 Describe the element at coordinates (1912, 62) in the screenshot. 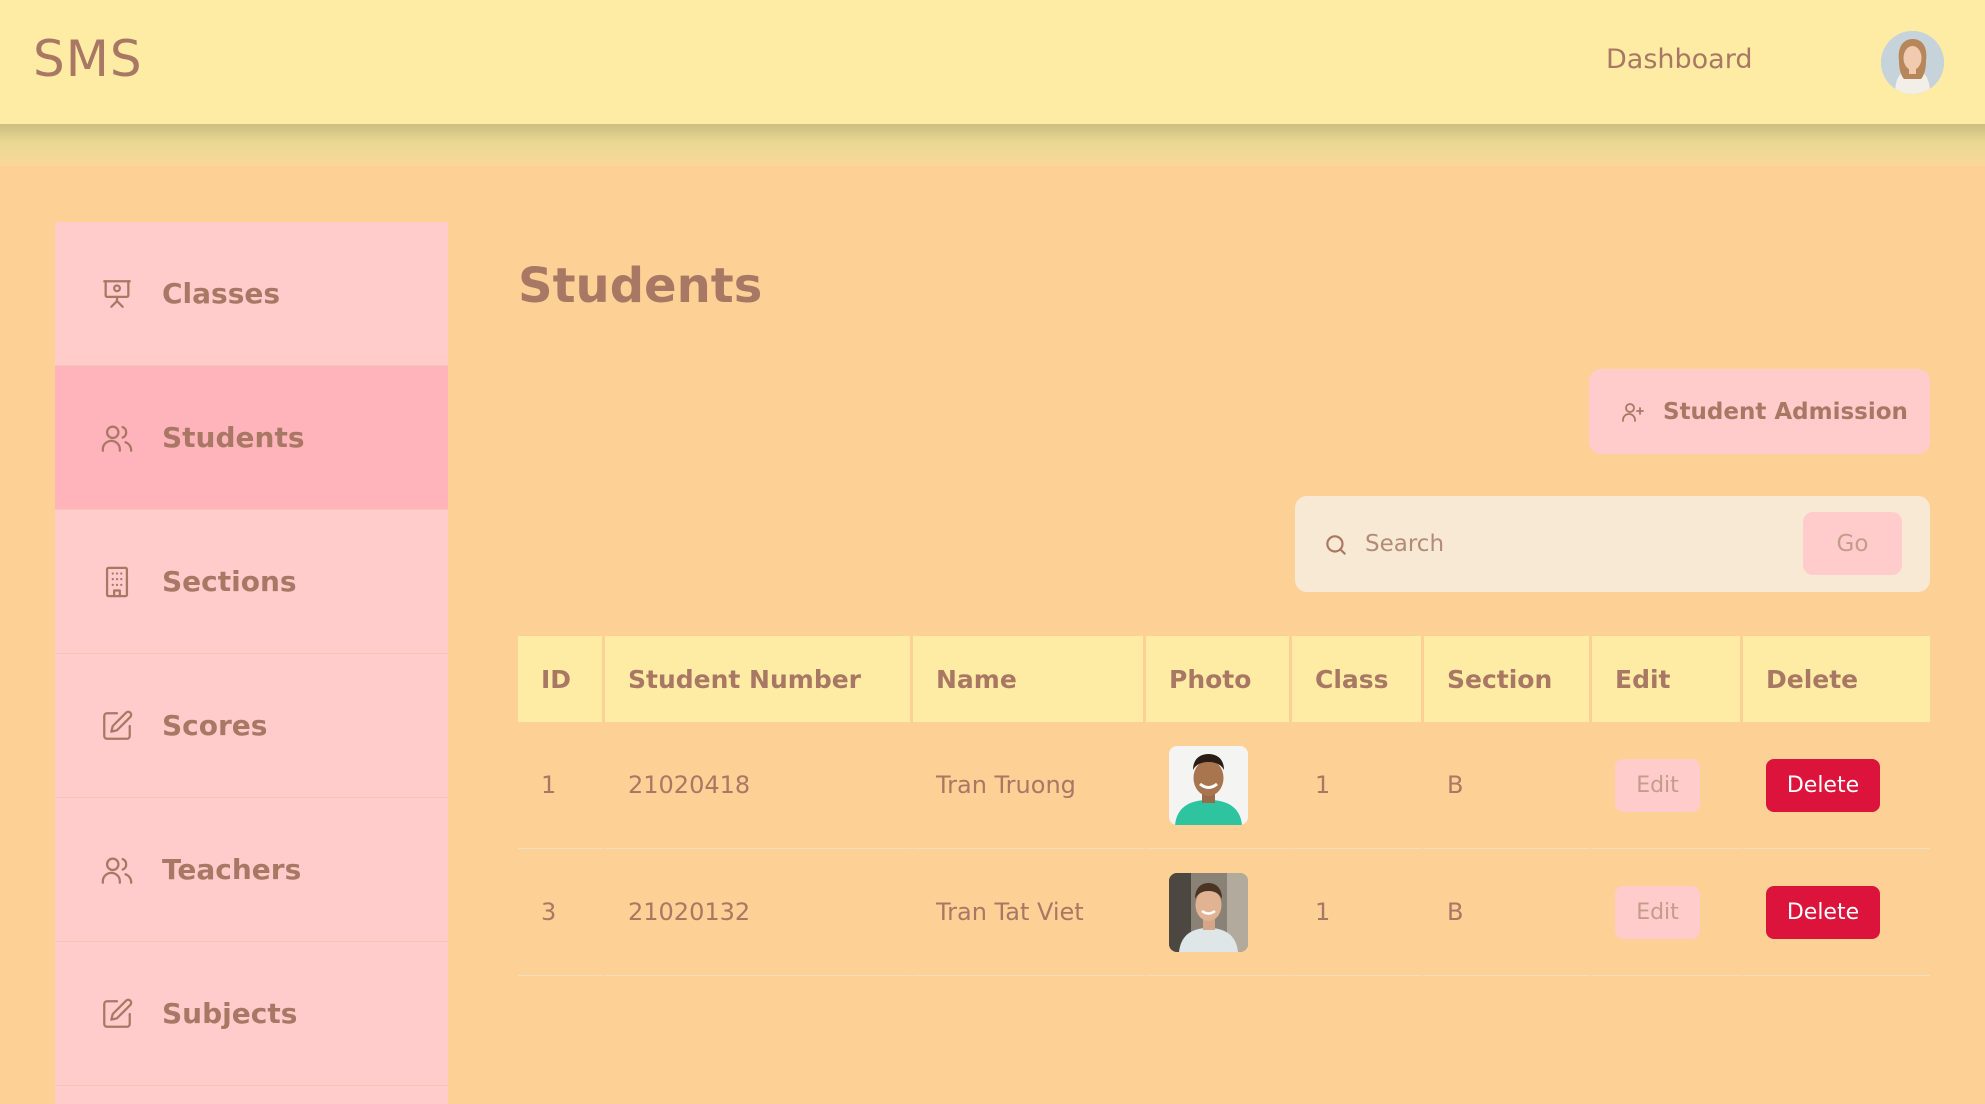

I see `user-avatar` at that location.